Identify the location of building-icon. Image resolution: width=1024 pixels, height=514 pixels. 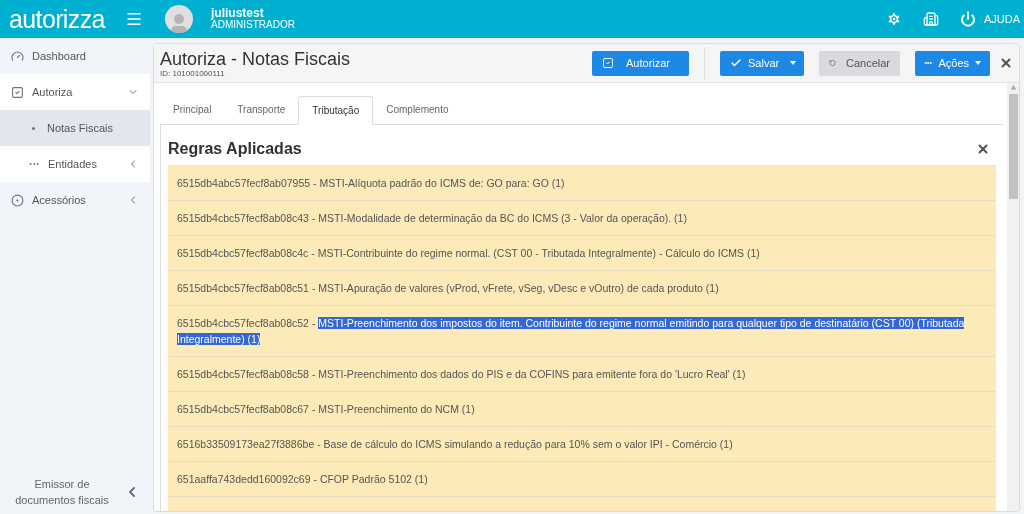
(930, 19).